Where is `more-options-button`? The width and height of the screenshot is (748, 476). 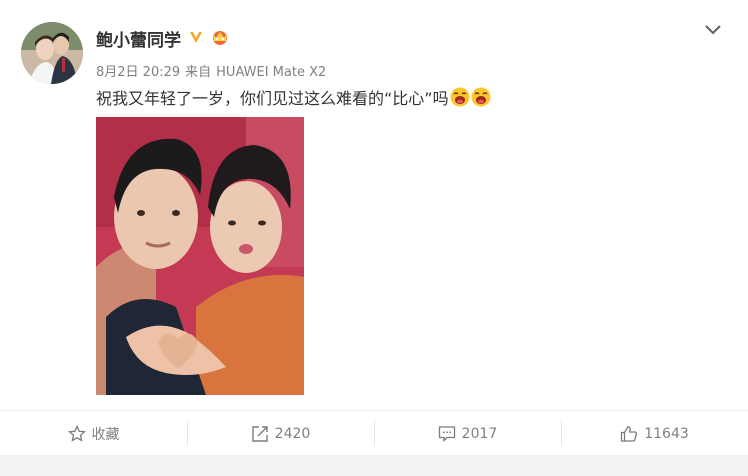
more-options-button is located at coordinates (713, 29).